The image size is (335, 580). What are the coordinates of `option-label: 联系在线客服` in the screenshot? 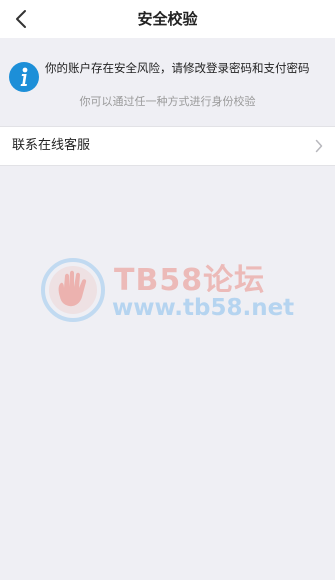 It's located at (51, 145).